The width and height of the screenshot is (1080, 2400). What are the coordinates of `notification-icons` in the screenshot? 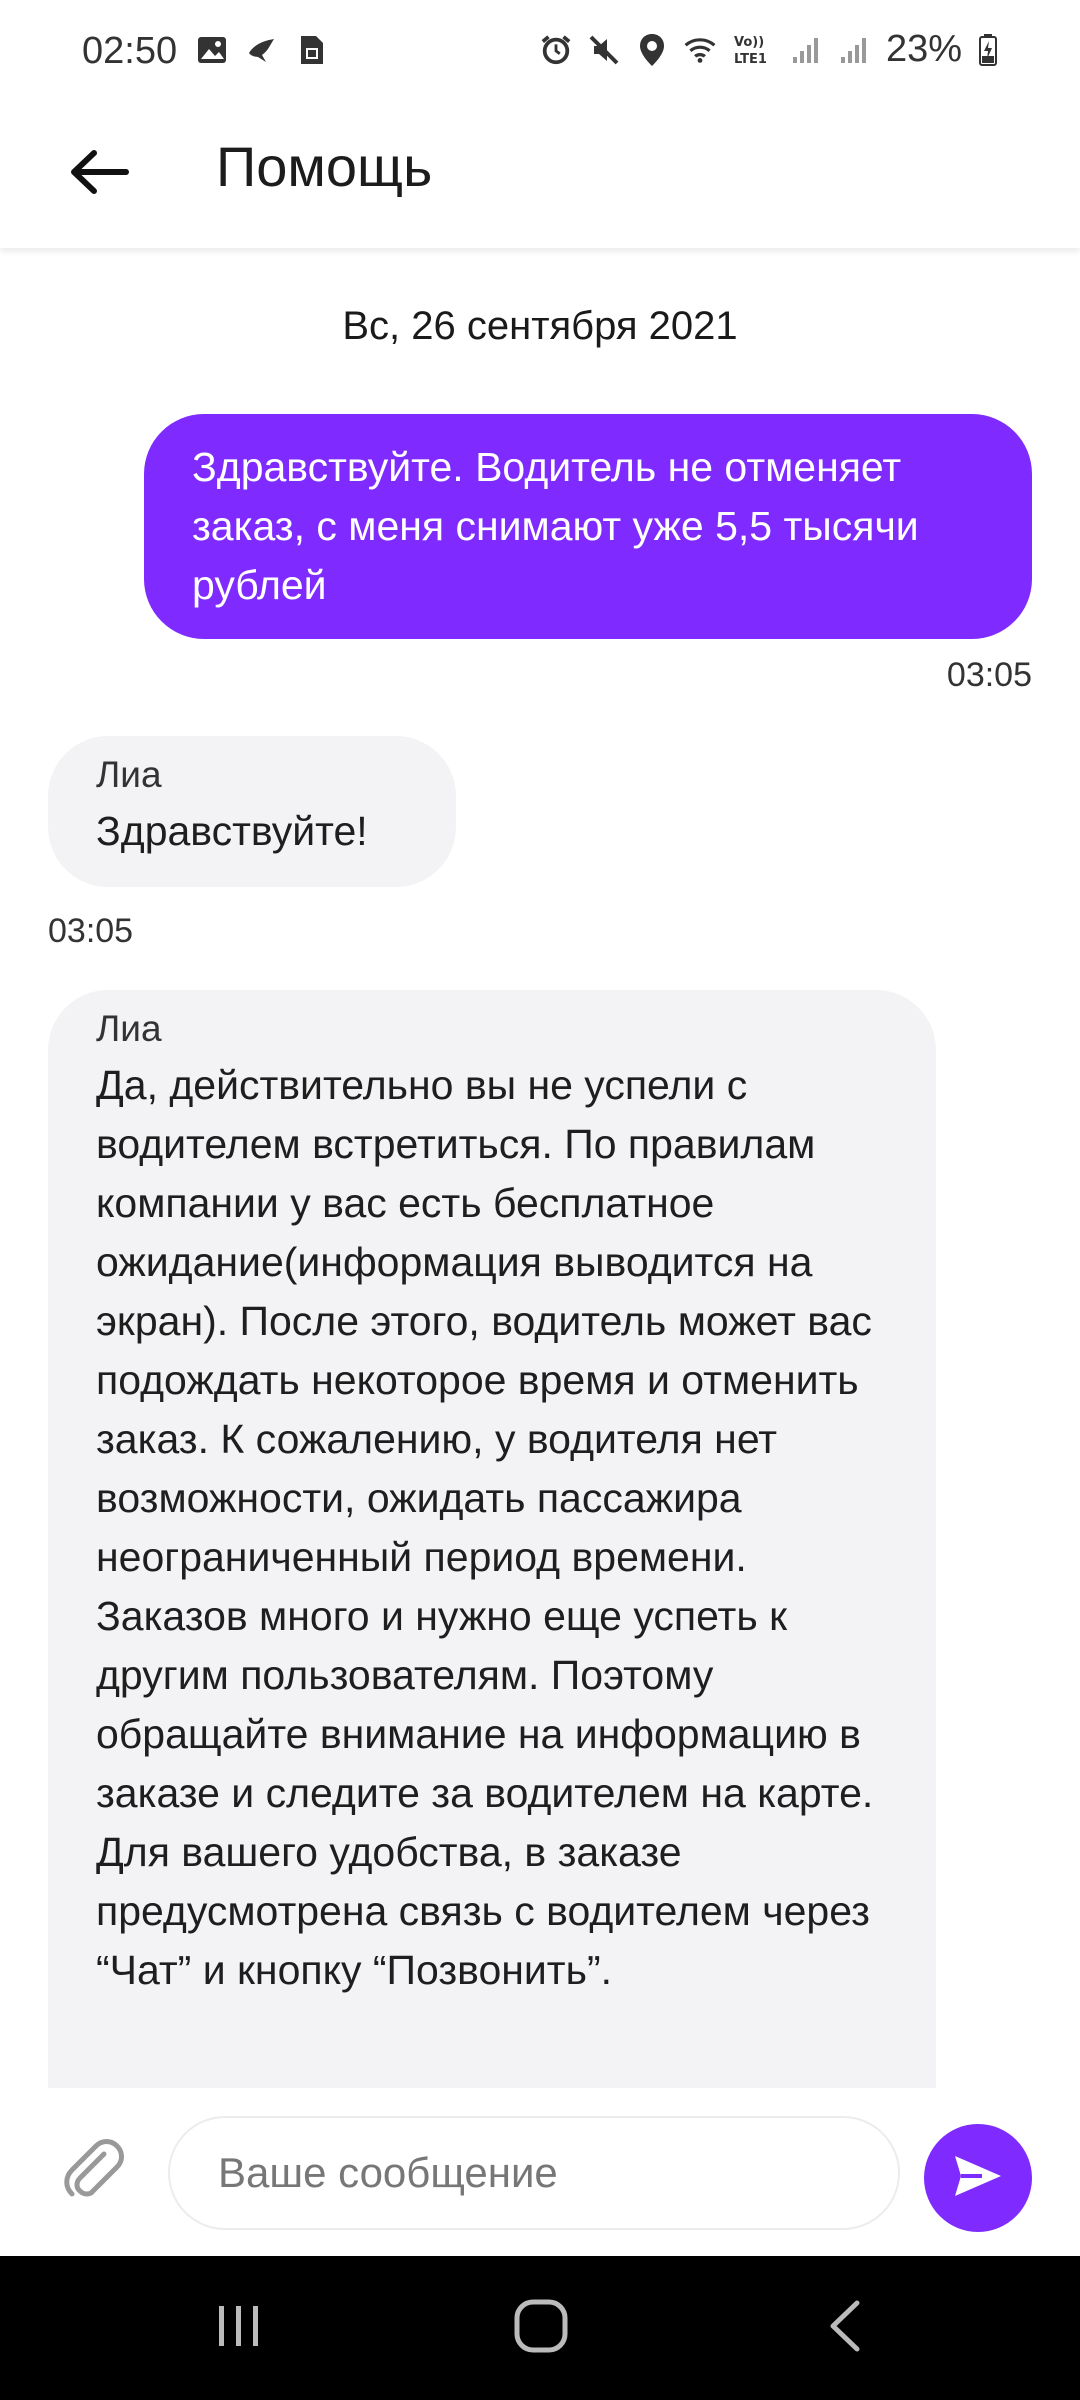 It's located at (262, 50).